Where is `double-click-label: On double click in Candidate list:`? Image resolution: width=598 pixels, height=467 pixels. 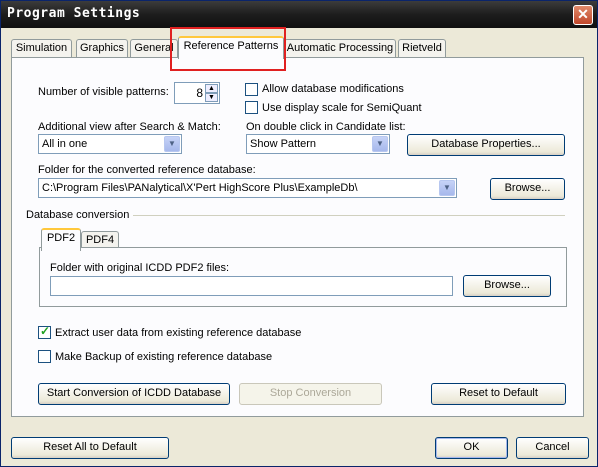 double-click-label: On double click in Candidate list: is located at coordinates (326, 127).